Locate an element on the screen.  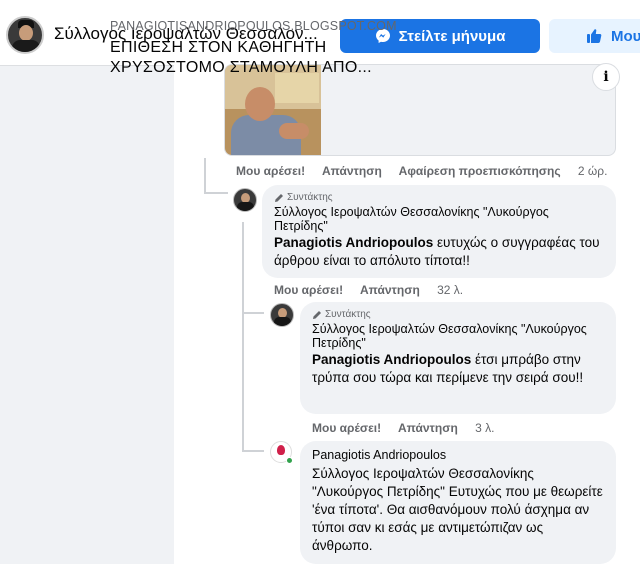
timestamp: 32 λ. is located at coordinates (450, 290).